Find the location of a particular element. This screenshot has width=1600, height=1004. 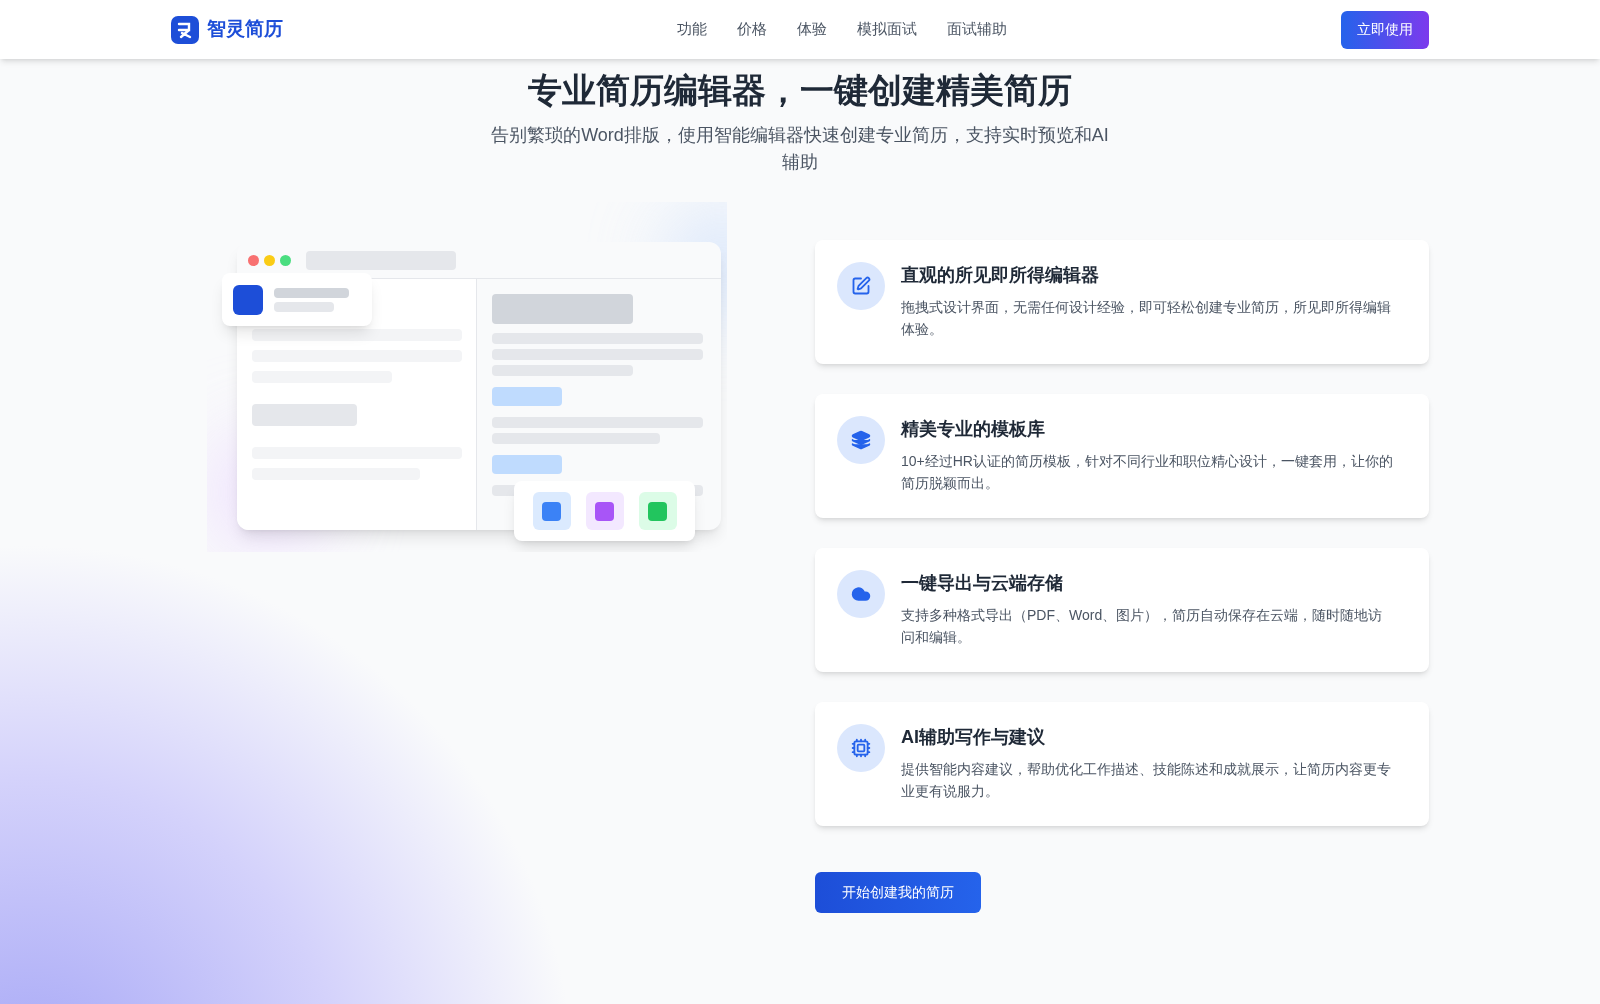

hero-title: 专业简历编辑器，一键创建精美简历 is located at coordinates (800, 90).